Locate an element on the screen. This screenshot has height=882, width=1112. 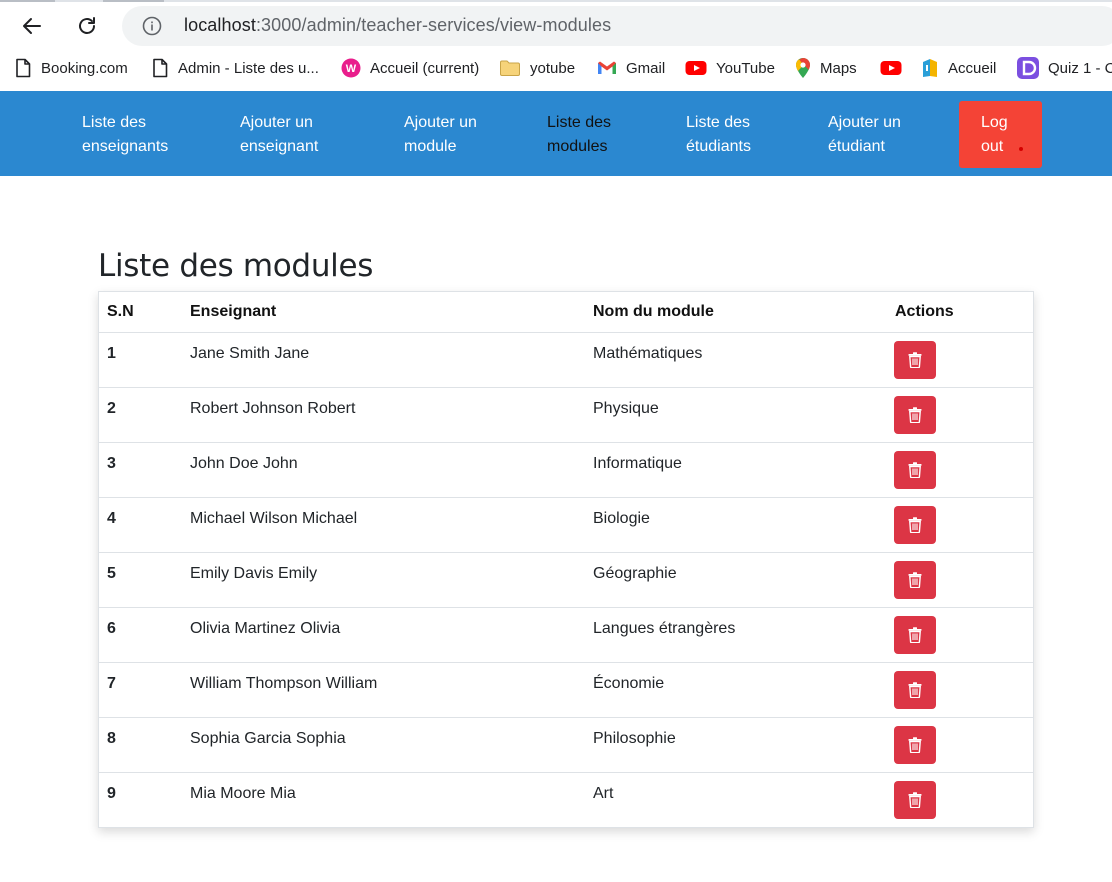
nav-link-line: module is located at coordinates (430, 146).